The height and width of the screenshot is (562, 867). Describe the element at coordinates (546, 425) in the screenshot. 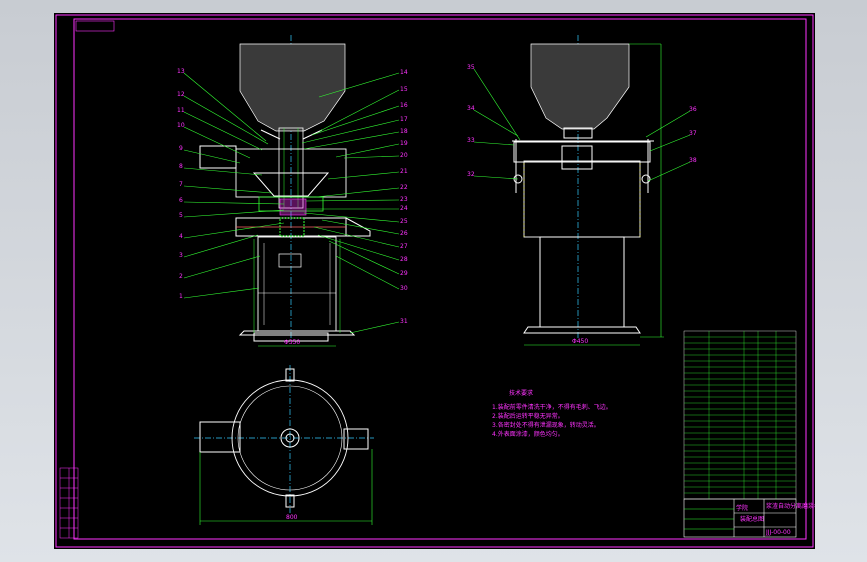

I see `svg-text: 3.各密封处不得有泄漏现象，转动灵活。` at that location.